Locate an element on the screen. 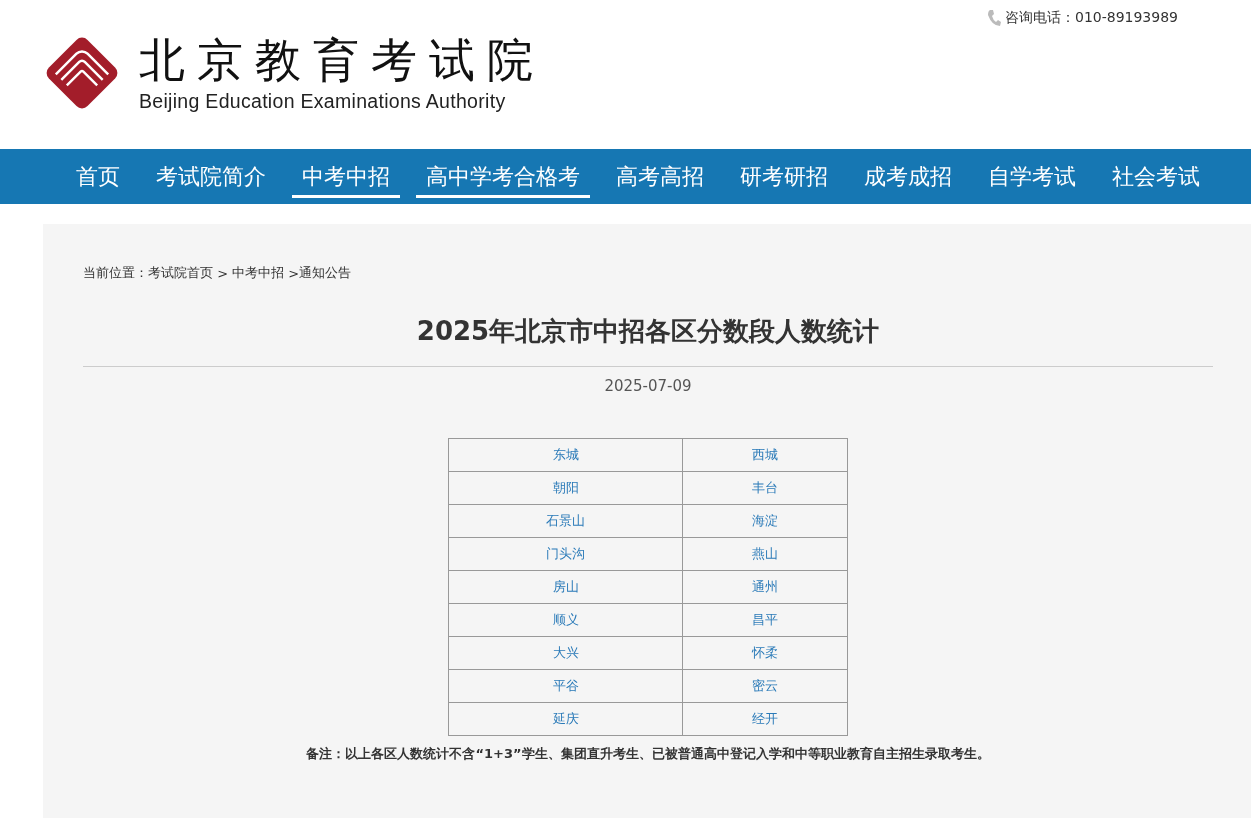  district-link: 门头沟 is located at coordinates (565, 554).